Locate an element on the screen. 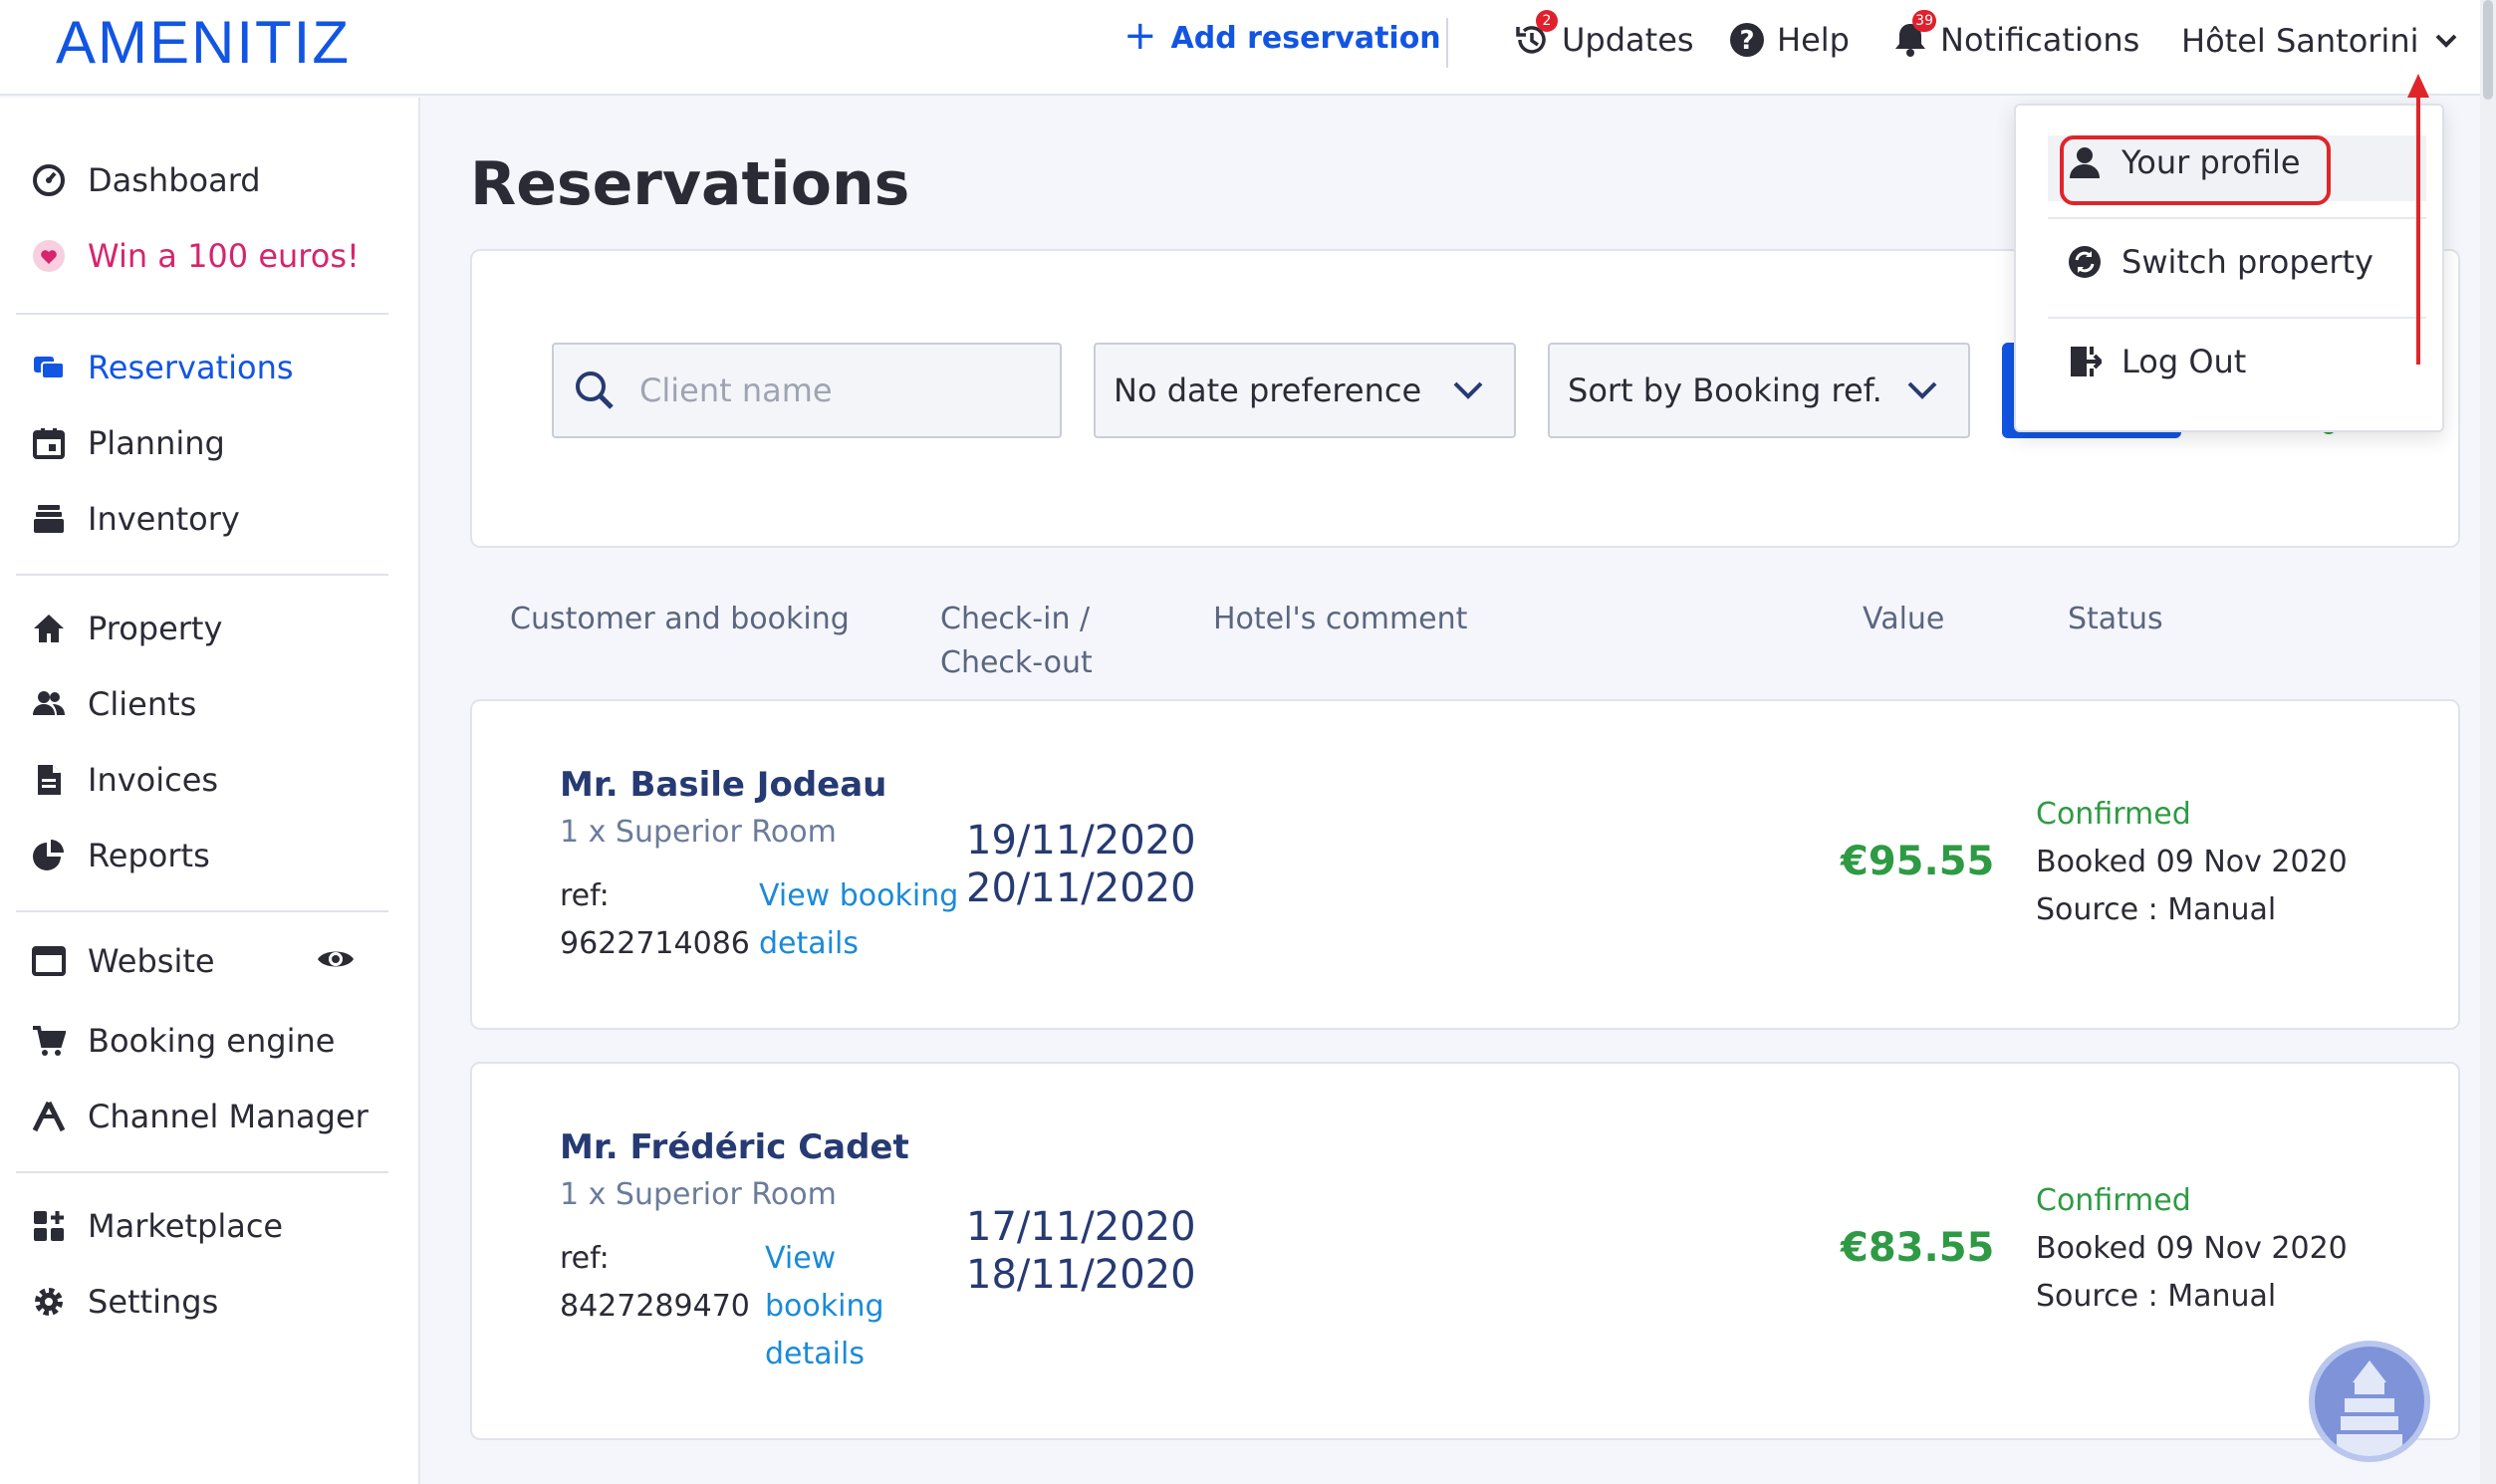 The image size is (2496, 1484). status-badge: Confirmed is located at coordinates (2113, 1200).